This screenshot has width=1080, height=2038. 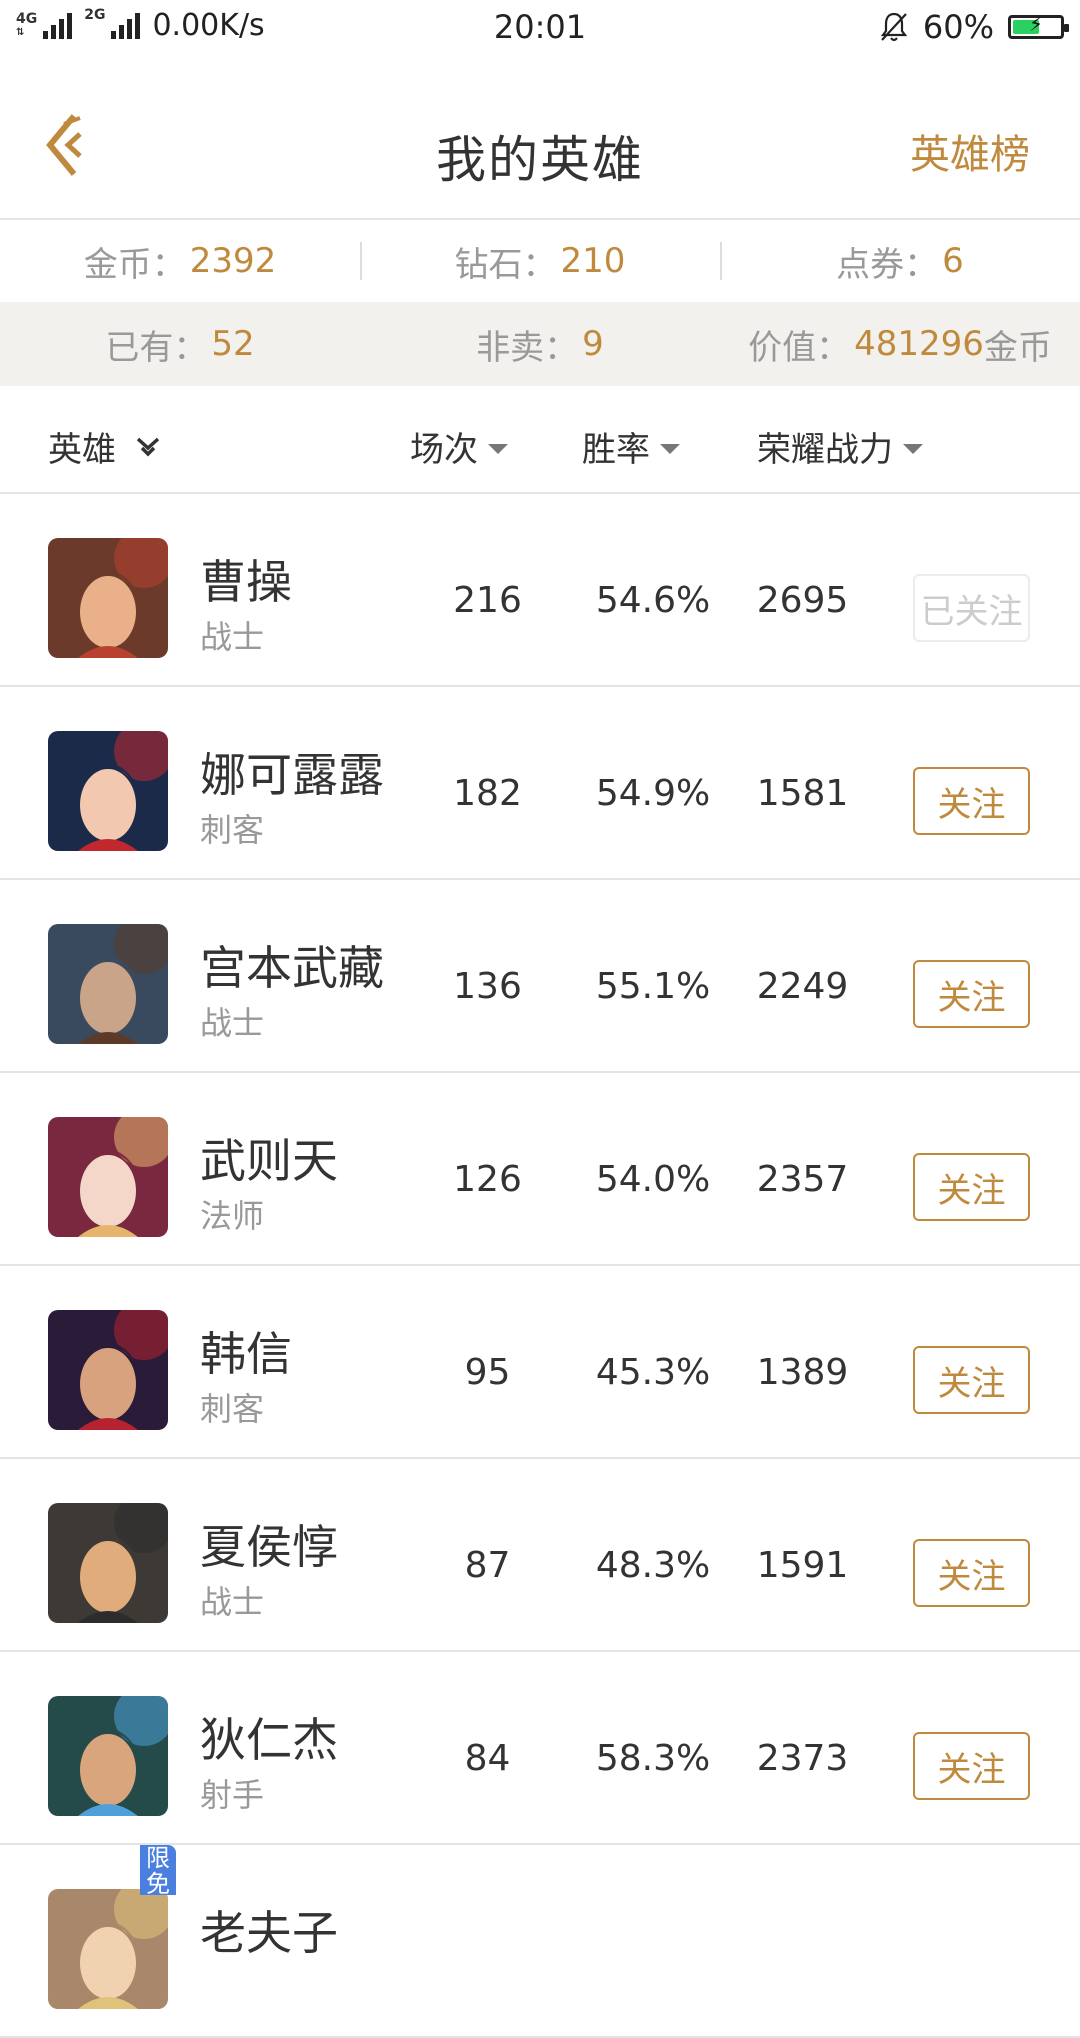 What do you see at coordinates (540, 783) in the screenshot?
I see `hero-row: 娜可露露 刺客 182 54.9% 1581 关注` at bounding box center [540, 783].